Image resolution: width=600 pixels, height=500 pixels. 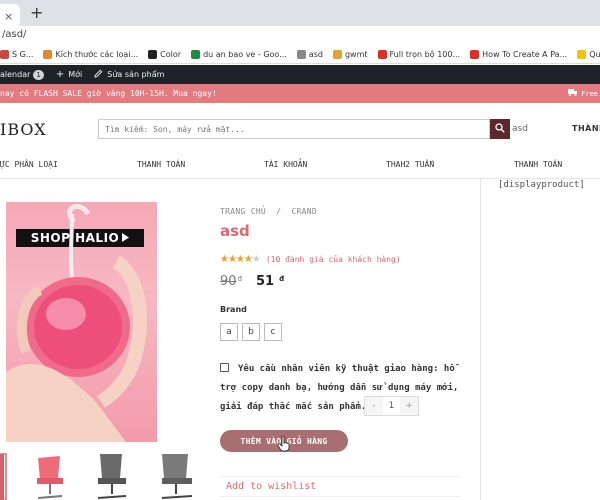 I want to click on bookmark-item: gwmt, so click(x=350, y=54).